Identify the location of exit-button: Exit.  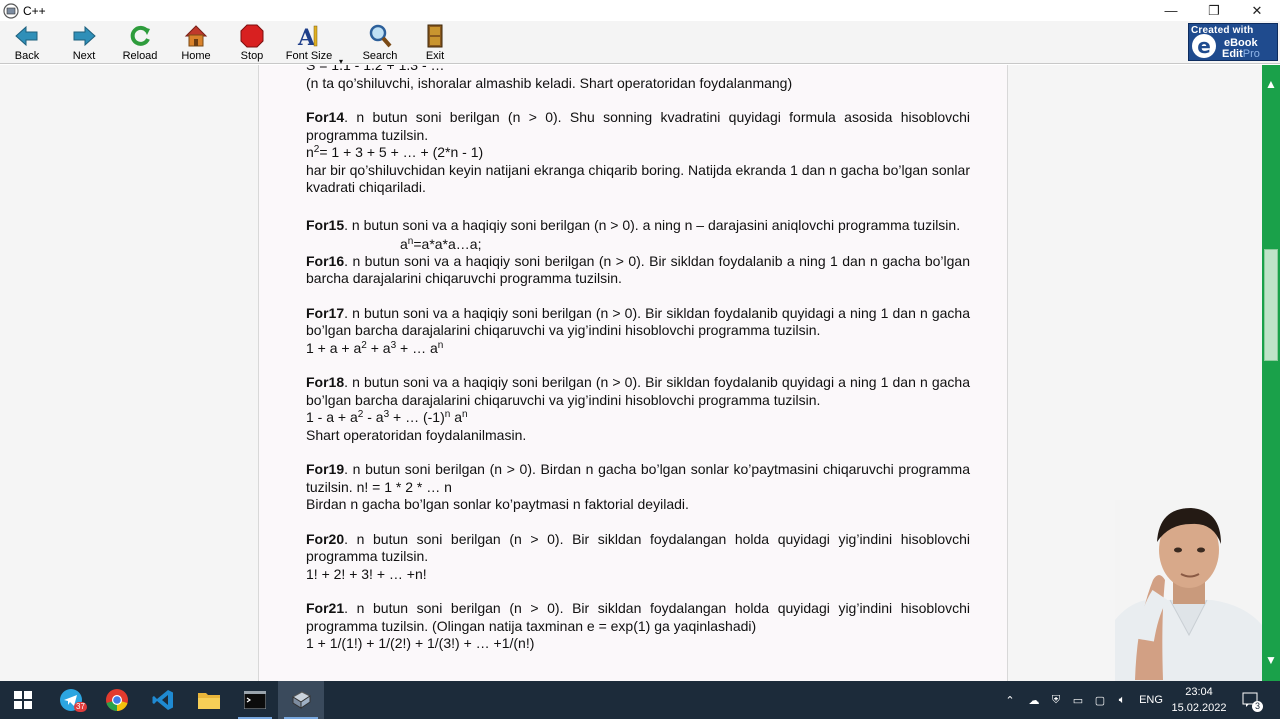
(435, 43).